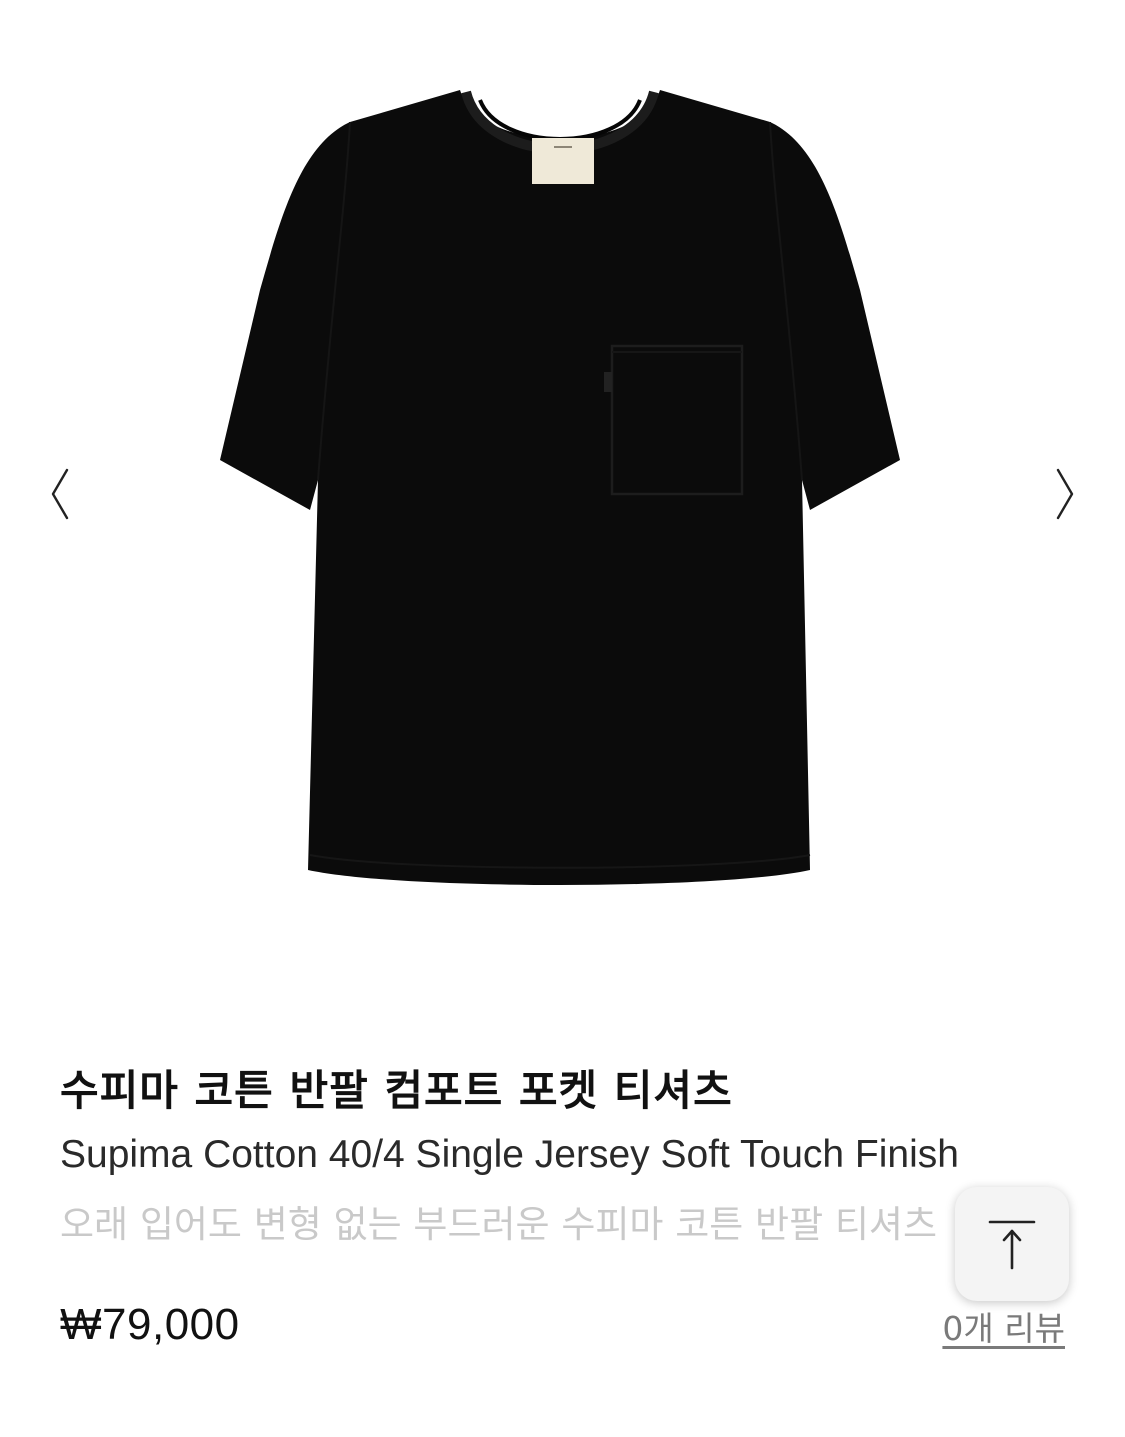 This screenshot has height=1437, width=1125. I want to click on product-title-korean: 수피마 코튼 반팔 컴포트 포켓 티셔츠, so click(396, 1090).